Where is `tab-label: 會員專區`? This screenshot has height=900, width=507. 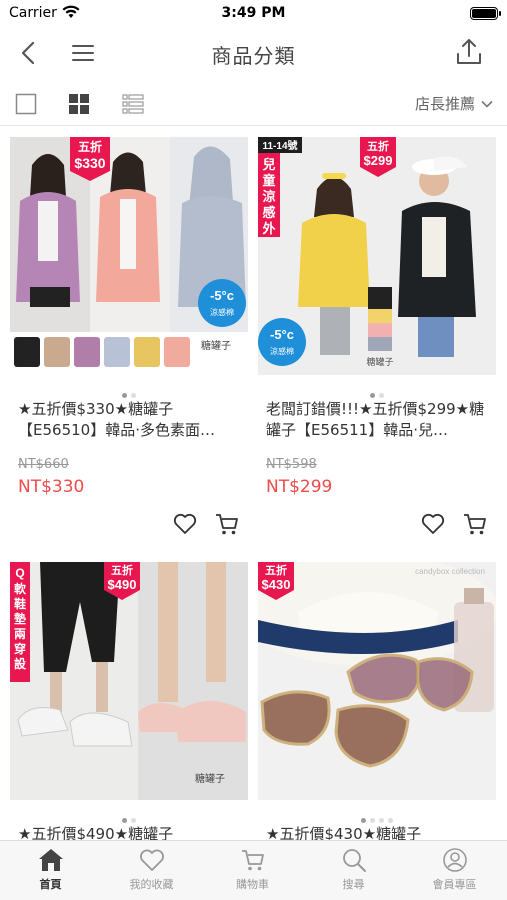
tab-label: 會員專區 is located at coordinates (454, 884).